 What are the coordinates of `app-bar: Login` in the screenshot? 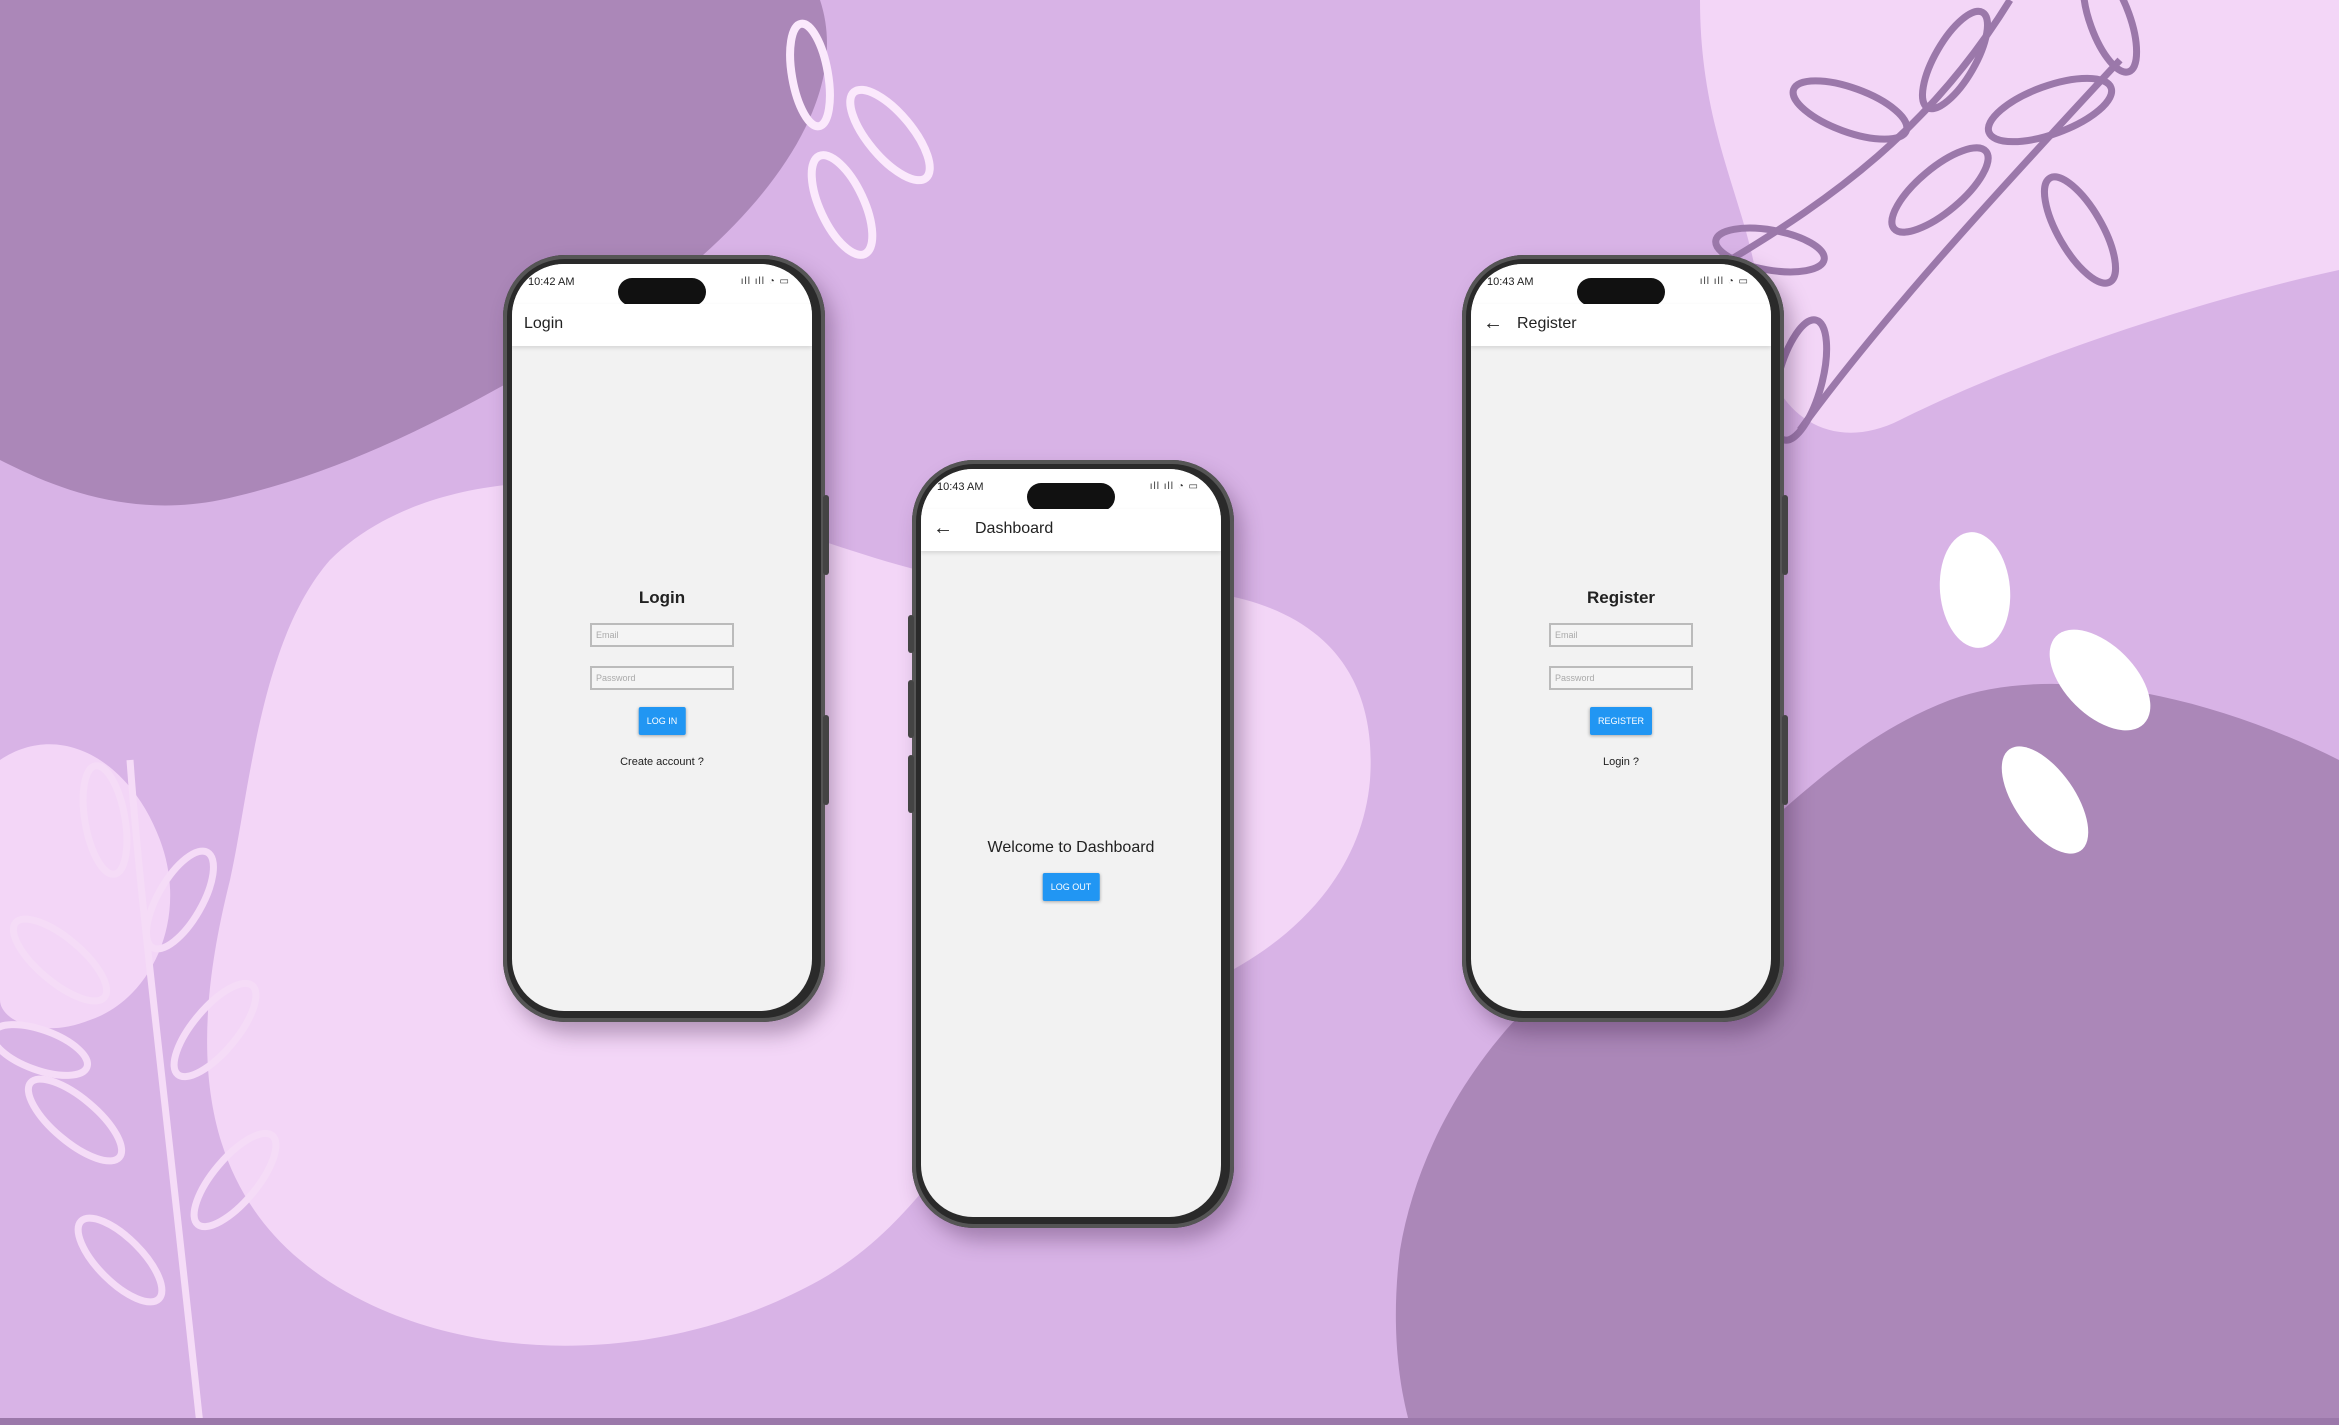 It's located at (662, 325).